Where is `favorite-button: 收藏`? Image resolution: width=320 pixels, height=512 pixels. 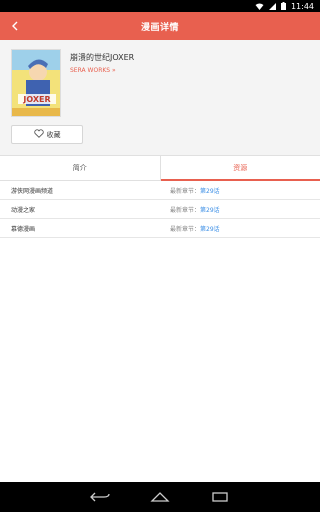
favorite-button: 收藏 is located at coordinates (47, 134).